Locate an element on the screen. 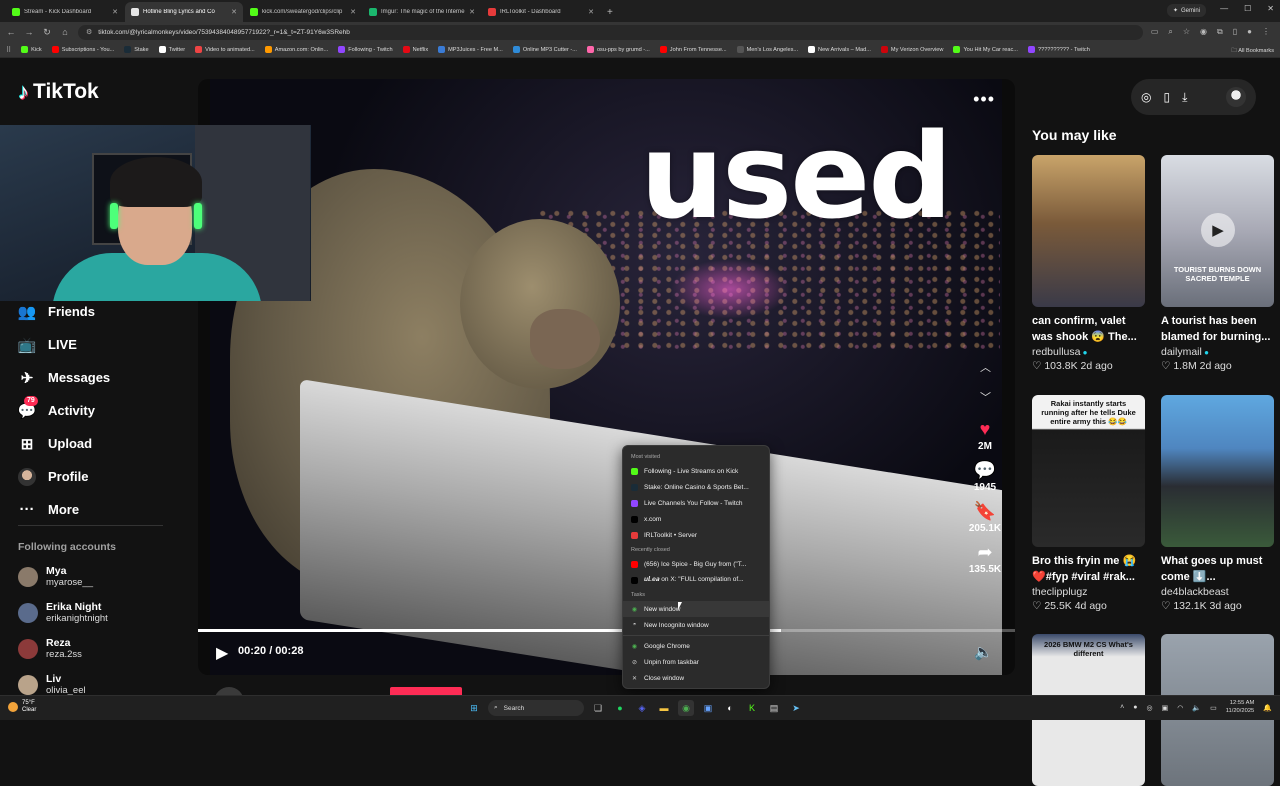  tray-app-icon: ● is located at coordinates (1135, 707).